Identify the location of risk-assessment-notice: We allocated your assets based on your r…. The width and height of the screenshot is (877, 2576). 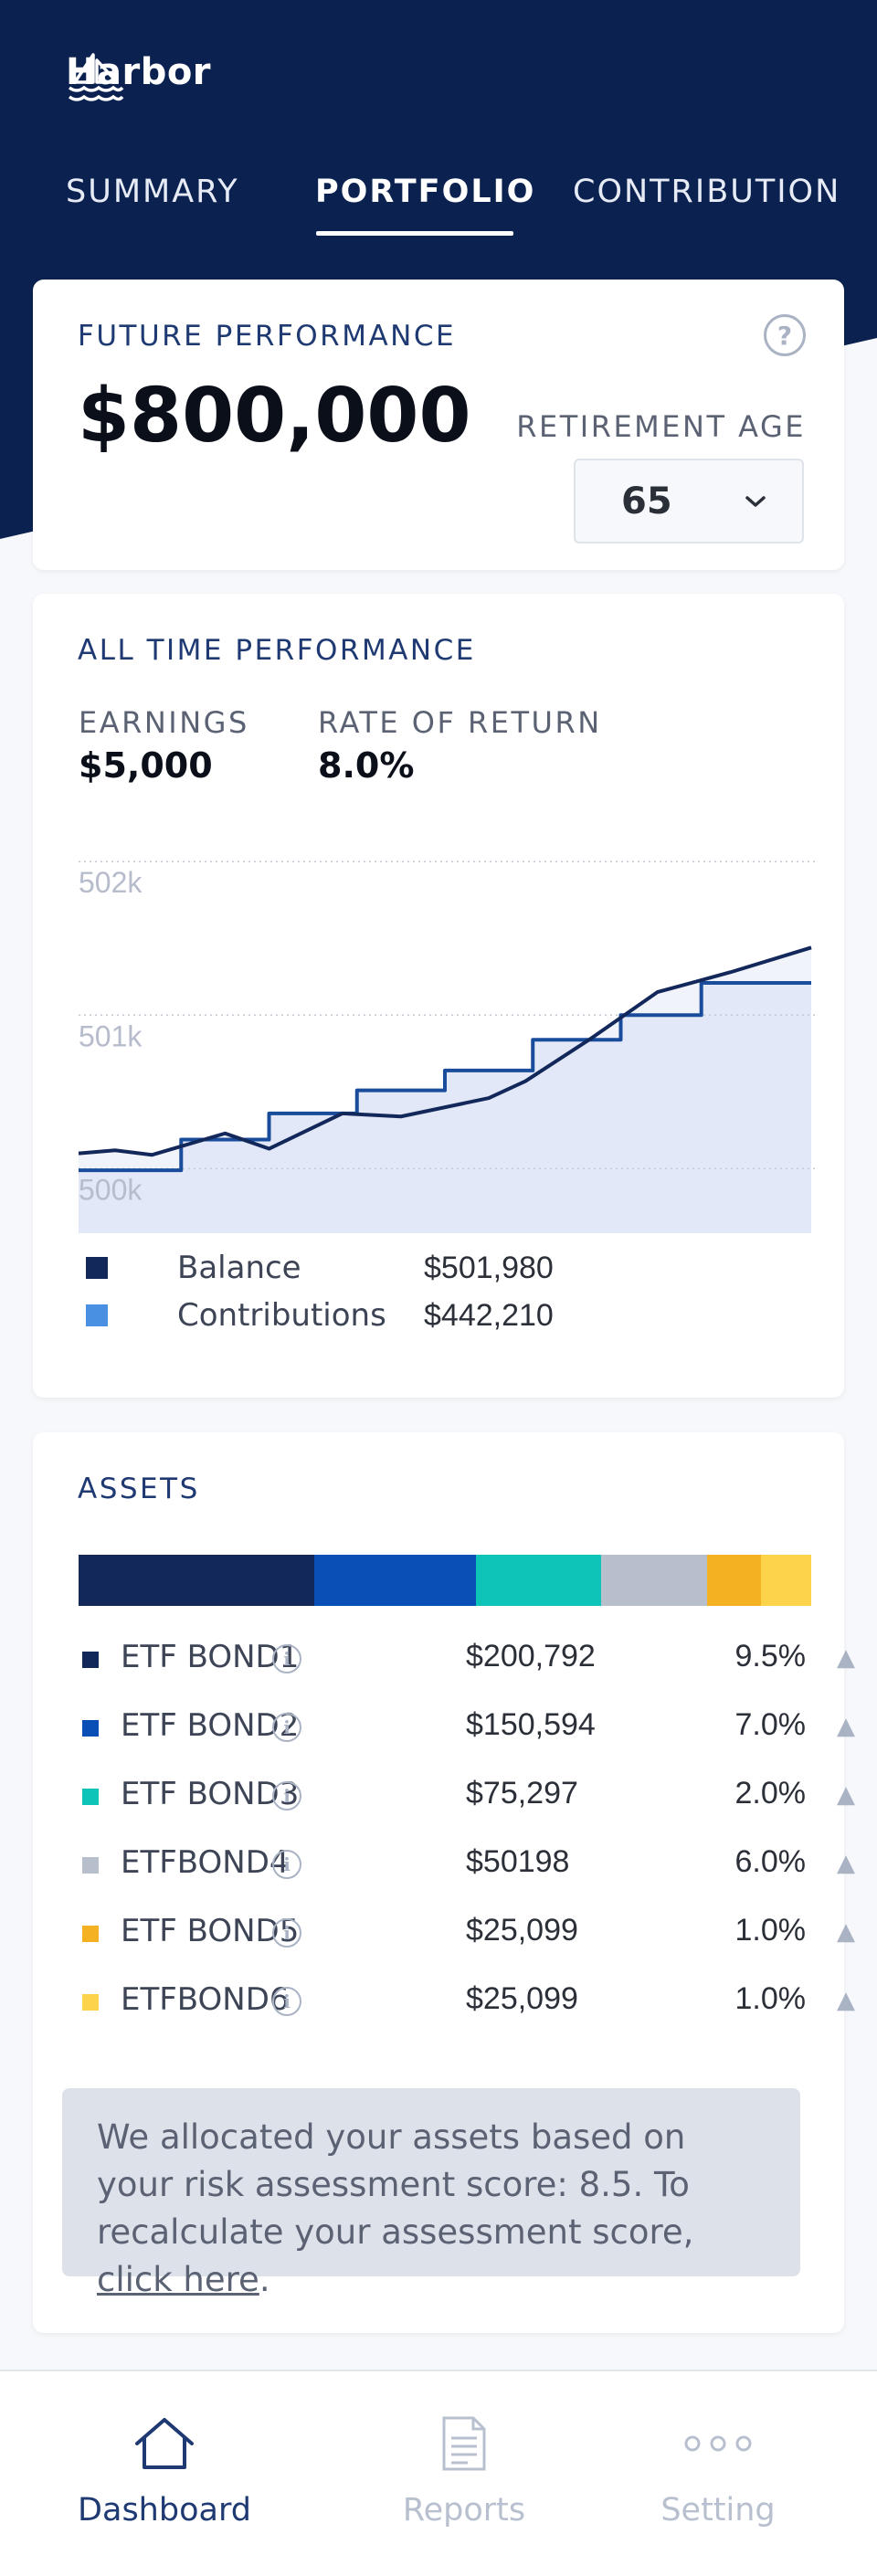
(431, 2193).